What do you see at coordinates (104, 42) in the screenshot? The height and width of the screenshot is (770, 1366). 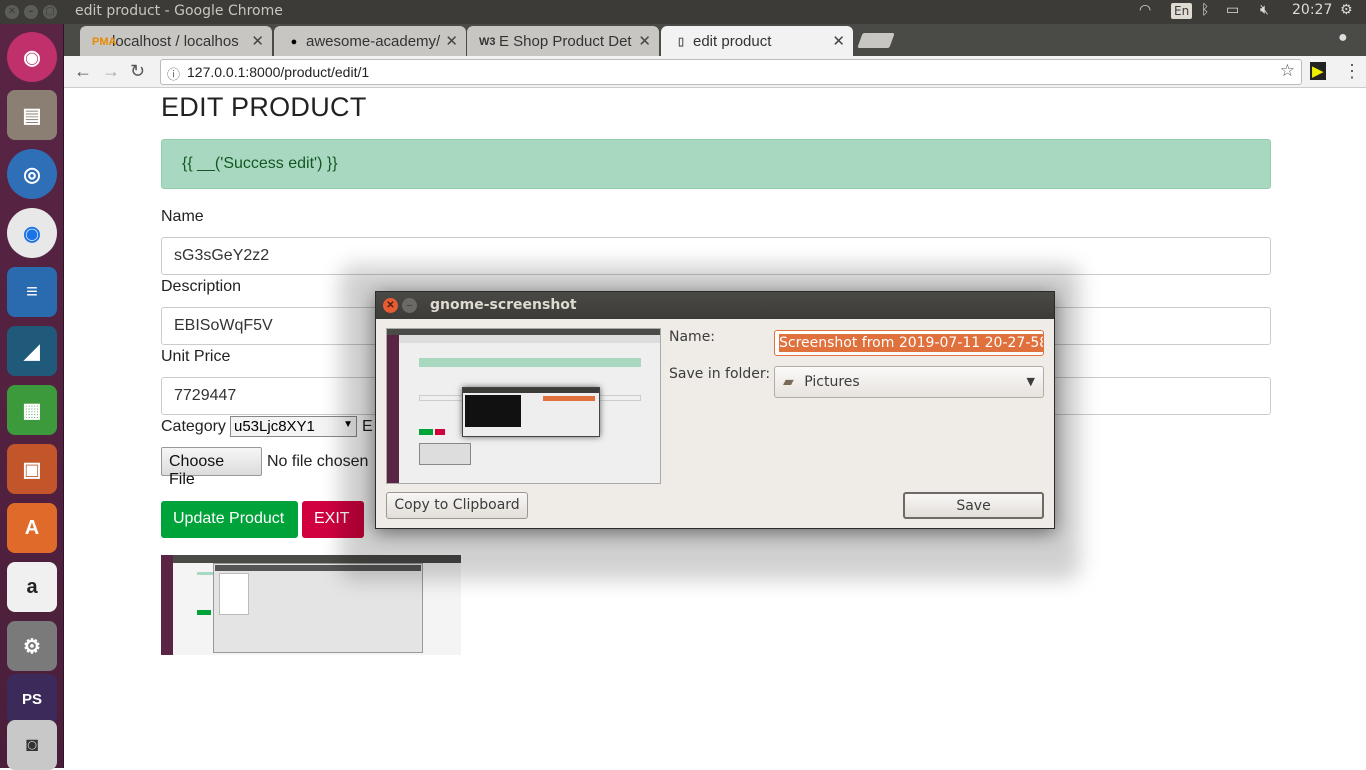 I see `phpmyadmin-icon: PMA` at bounding box center [104, 42].